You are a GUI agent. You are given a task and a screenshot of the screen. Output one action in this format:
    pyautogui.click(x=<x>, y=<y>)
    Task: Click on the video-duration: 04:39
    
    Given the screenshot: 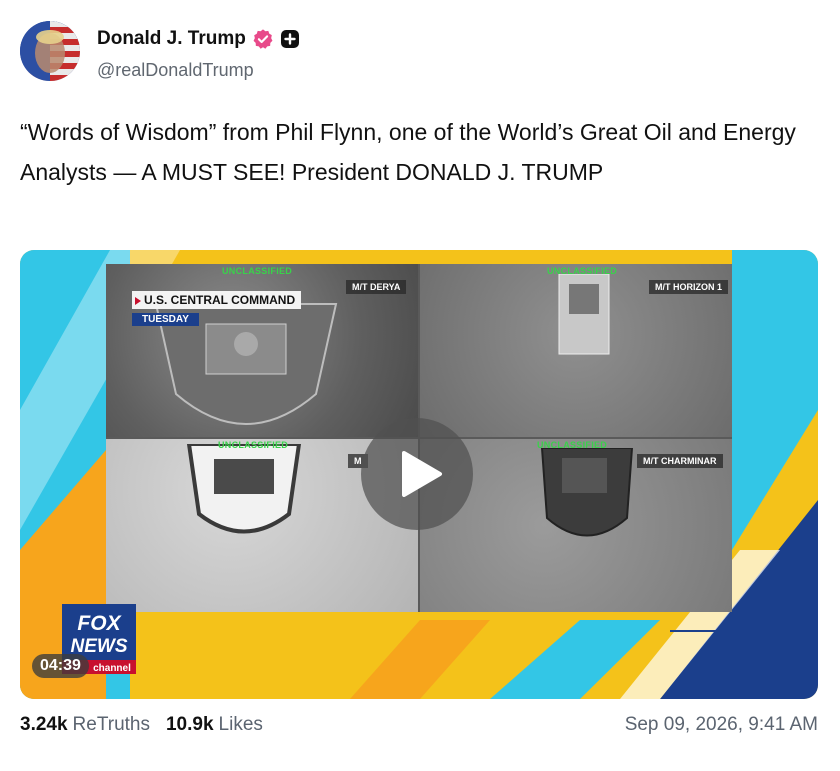 What is the action you would take?
    pyautogui.click(x=60, y=666)
    